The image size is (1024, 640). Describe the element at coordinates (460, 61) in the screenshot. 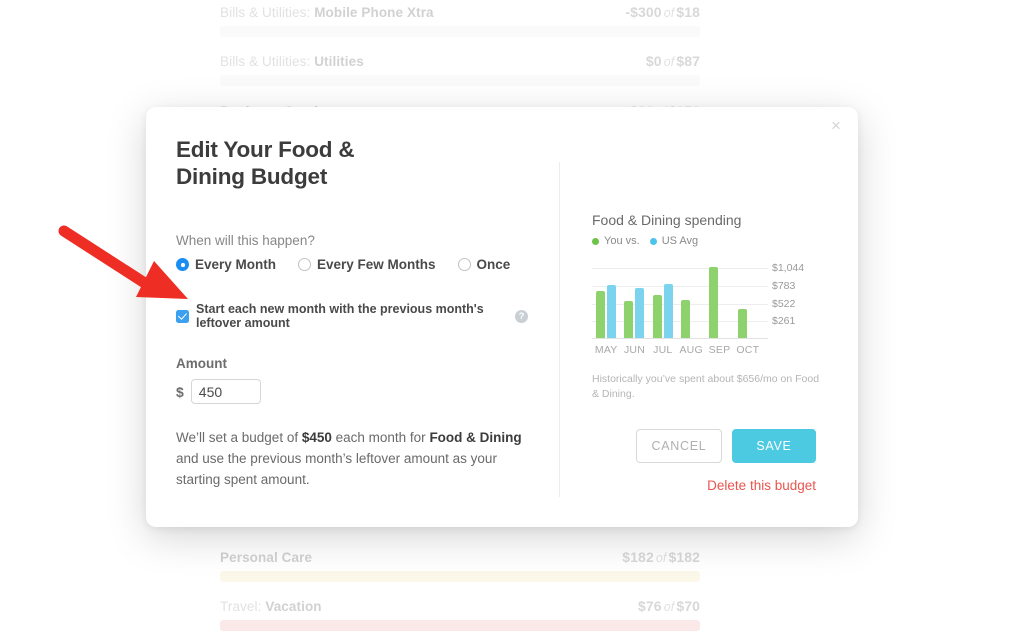

I see `budget-row-header: Bills & Utilities: Utilities $0 of $87` at that location.